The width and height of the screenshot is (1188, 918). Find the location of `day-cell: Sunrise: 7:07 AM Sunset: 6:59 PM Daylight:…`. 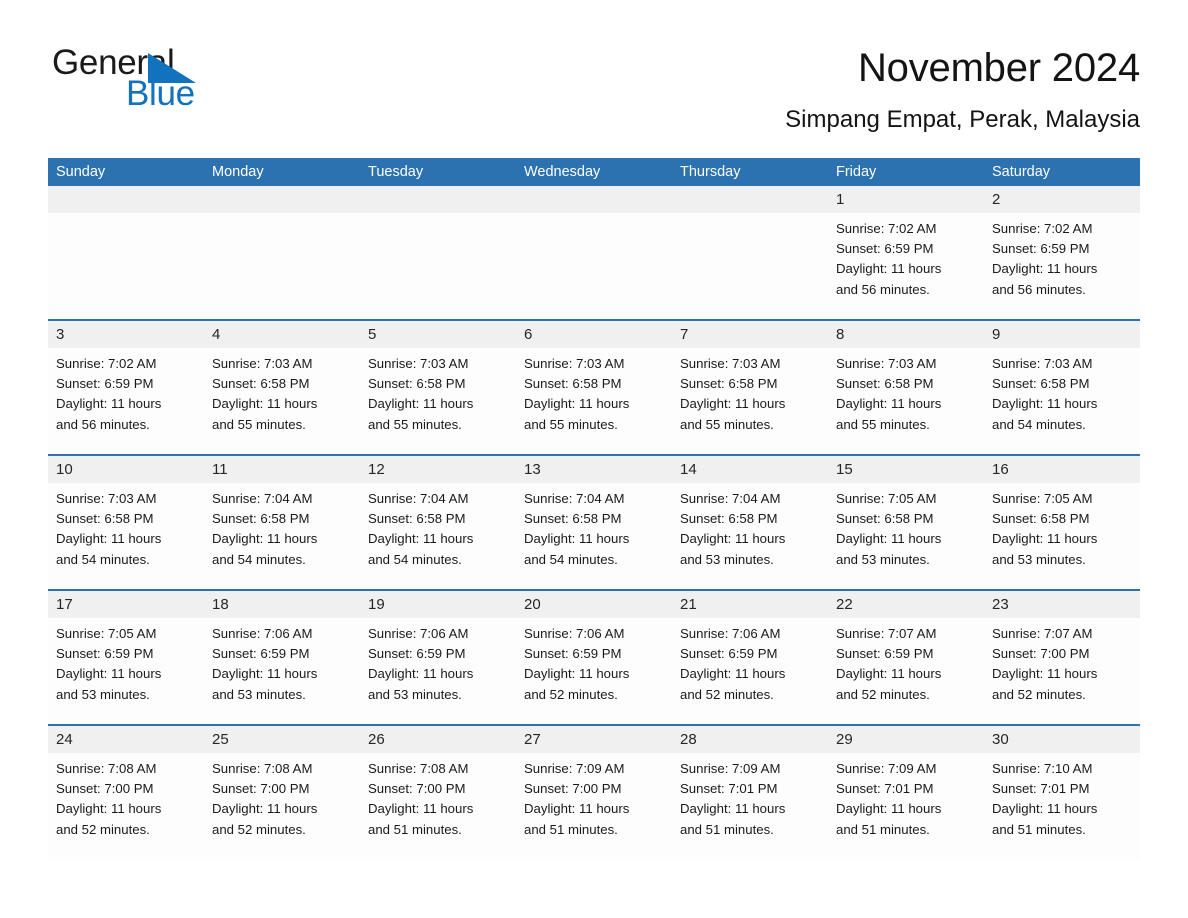

day-cell: Sunrise: 7:07 AM Sunset: 6:59 PM Daylight:… is located at coordinates (906, 671).